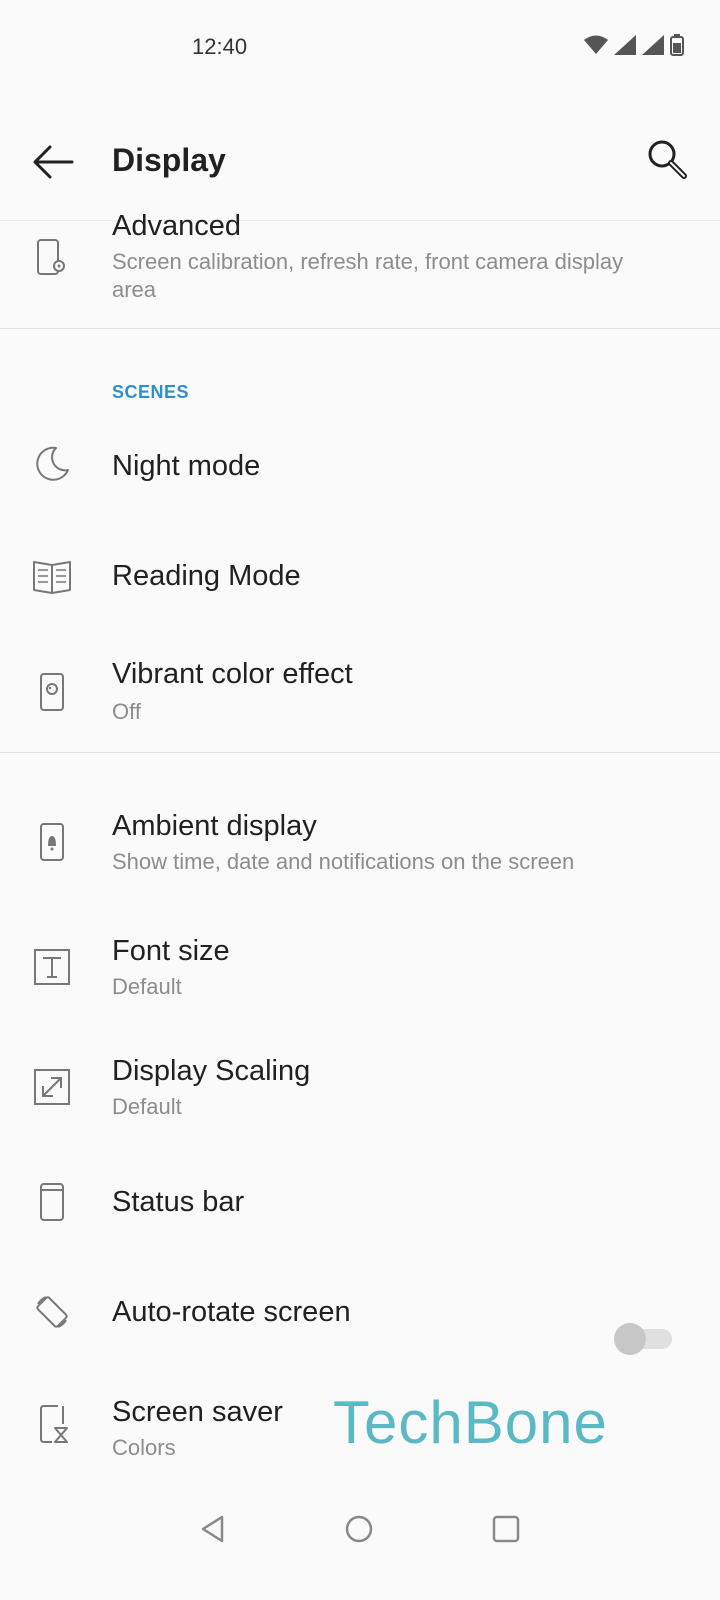 Image resolution: width=720 pixels, height=1600 pixels. What do you see at coordinates (178, 1202) in the screenshot?
I see `setting-title: Status bar` at bounding box center [178, 1202].